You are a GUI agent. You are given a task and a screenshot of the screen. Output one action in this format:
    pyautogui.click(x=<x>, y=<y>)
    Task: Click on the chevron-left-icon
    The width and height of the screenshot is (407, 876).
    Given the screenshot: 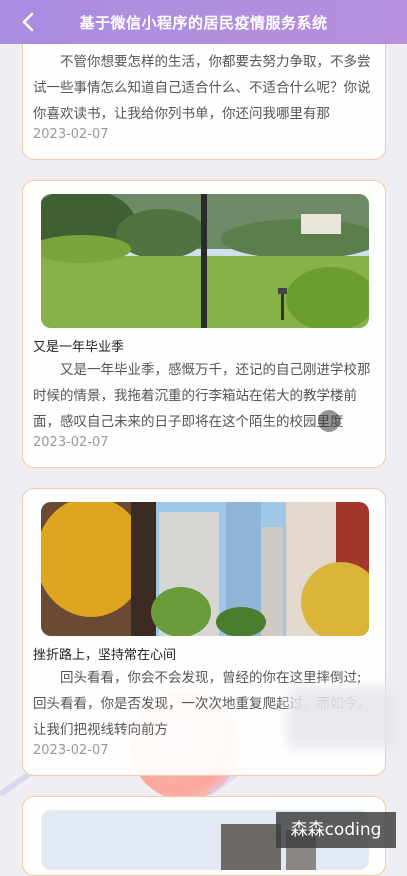 What is the action you would take?
    pyautogui.click(x=29, y=22)
    